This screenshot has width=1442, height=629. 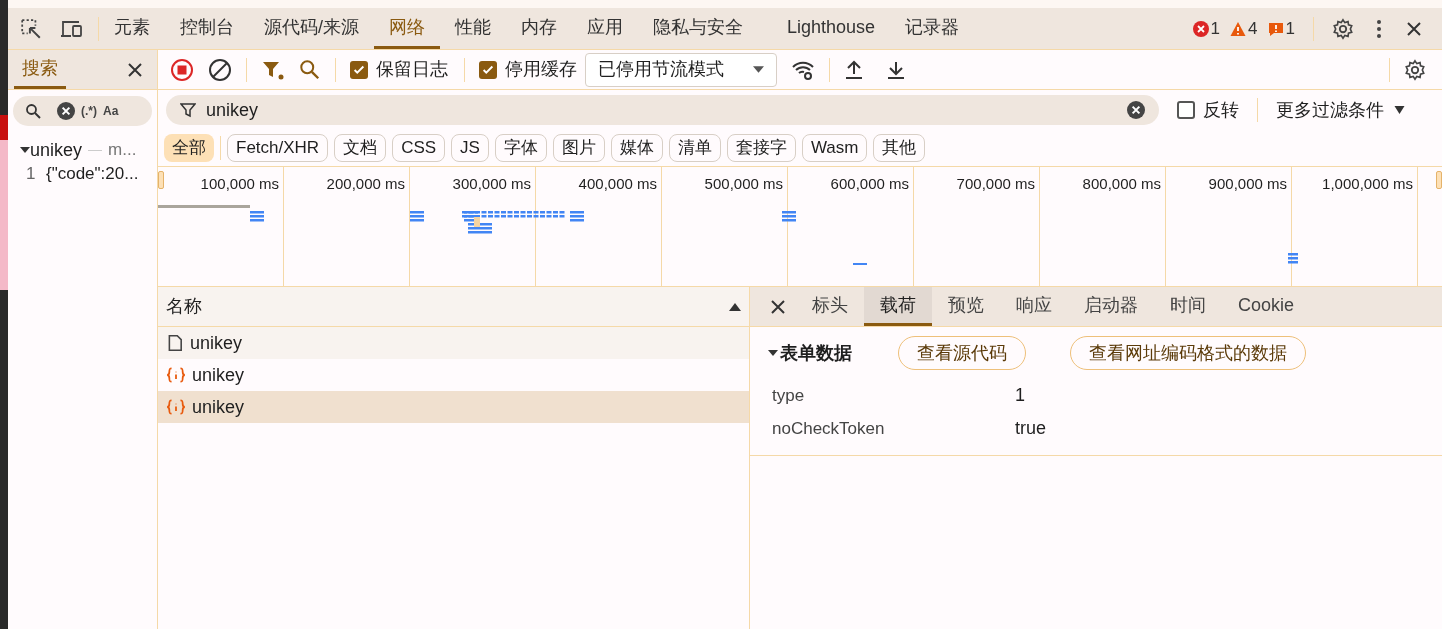 What do you see at coordinates (1253, 28) in the screenshot?
I see `issue-count: 4` at bounding box center [1253, 28].